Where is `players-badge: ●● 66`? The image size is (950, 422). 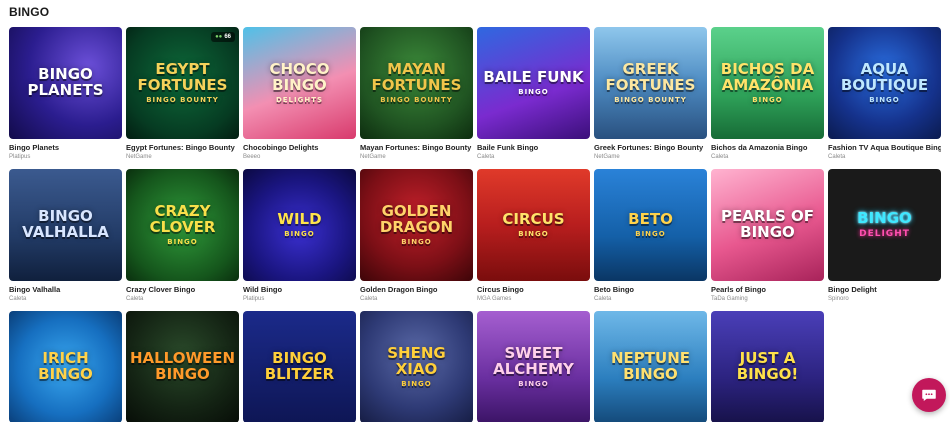
players-badge: ●● 66 is located at coordinates (223, 37).